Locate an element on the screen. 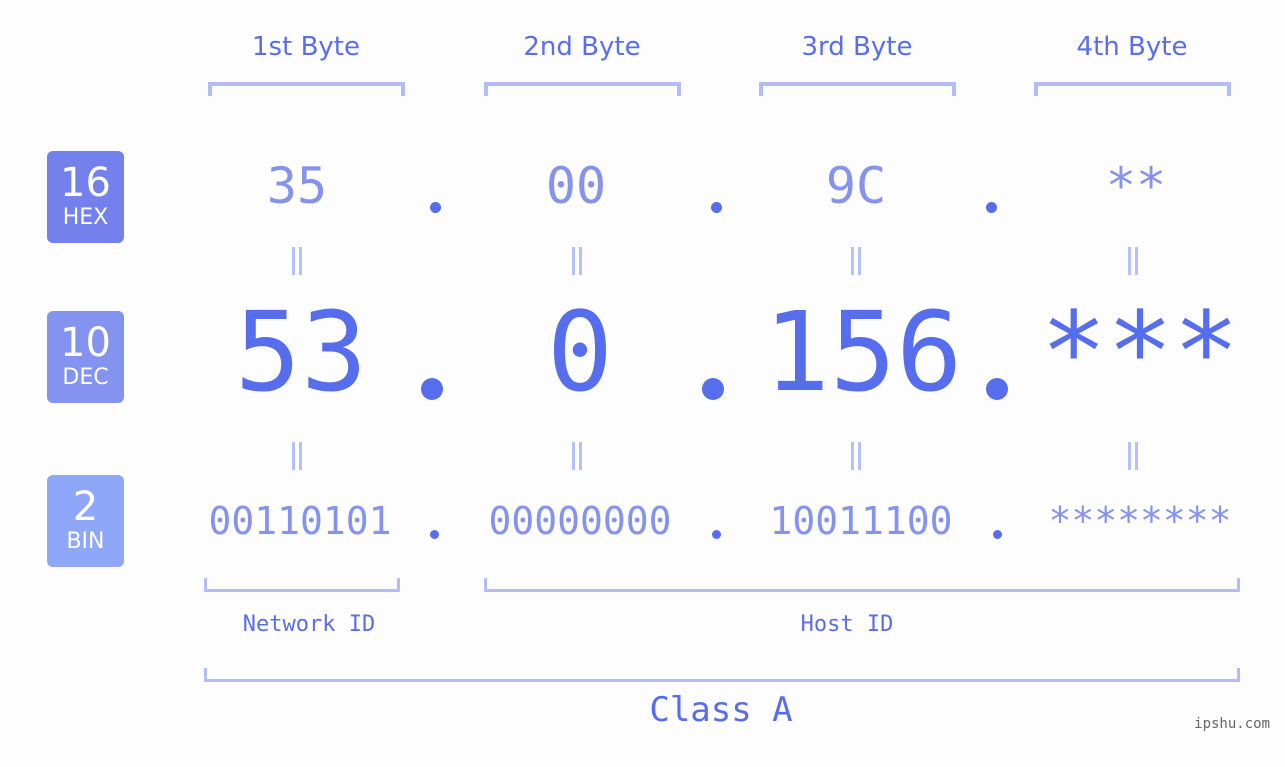 This screenshot has height=767, width=1285. hex-byte-4: ** is located at coordinates (1136, 186).